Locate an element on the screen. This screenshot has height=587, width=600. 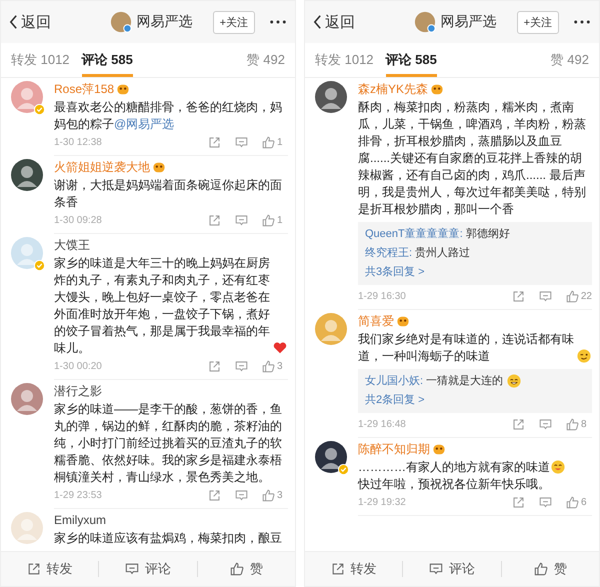
comment-text: 我们家乡绝对是有味道的，连说话都有味道，一种叫海蛎子的味道 is located at coordinates (466, 348).